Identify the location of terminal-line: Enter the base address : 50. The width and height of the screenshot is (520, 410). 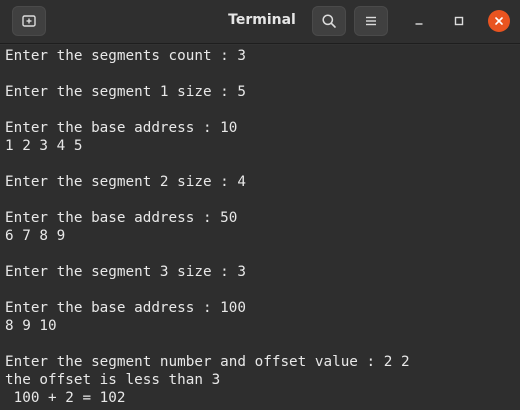
(121, 218).